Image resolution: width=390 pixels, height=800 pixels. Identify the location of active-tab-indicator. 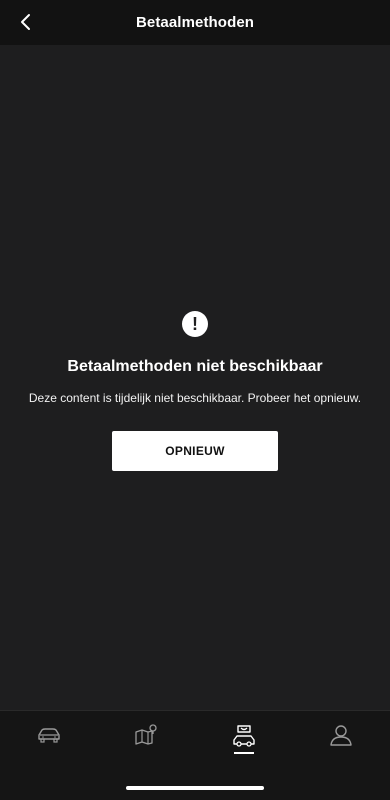
(244, 753).